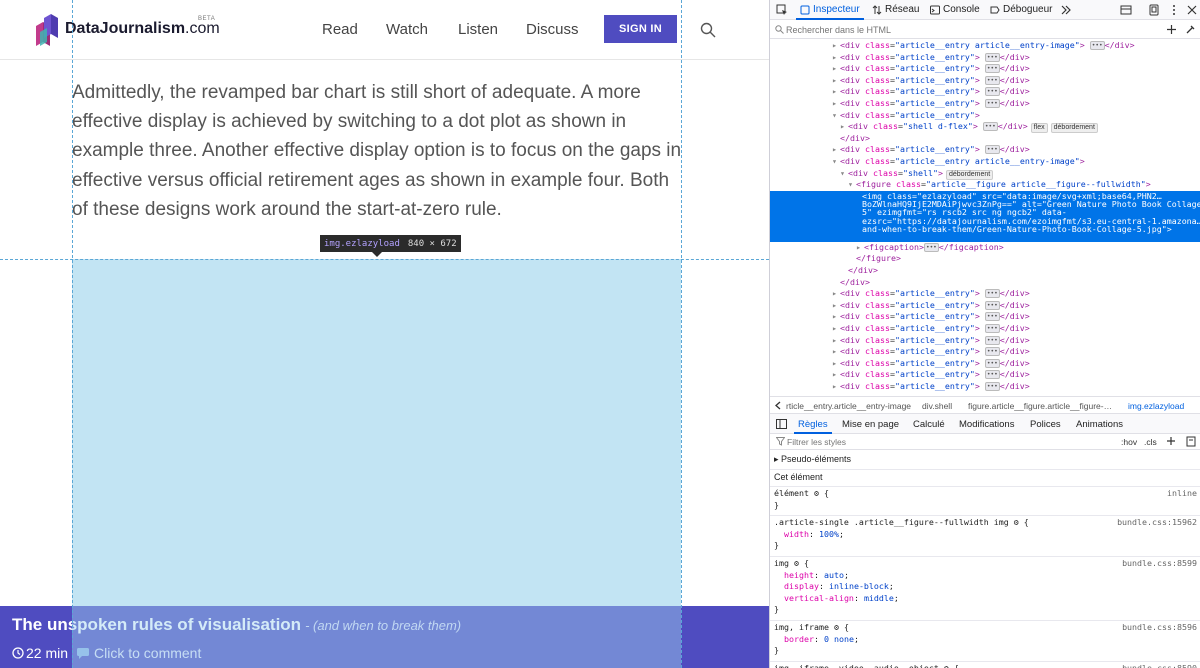  I want to click on markup-node: ▸ <figcaption> ••• </figcaption>, so click(985, 248).